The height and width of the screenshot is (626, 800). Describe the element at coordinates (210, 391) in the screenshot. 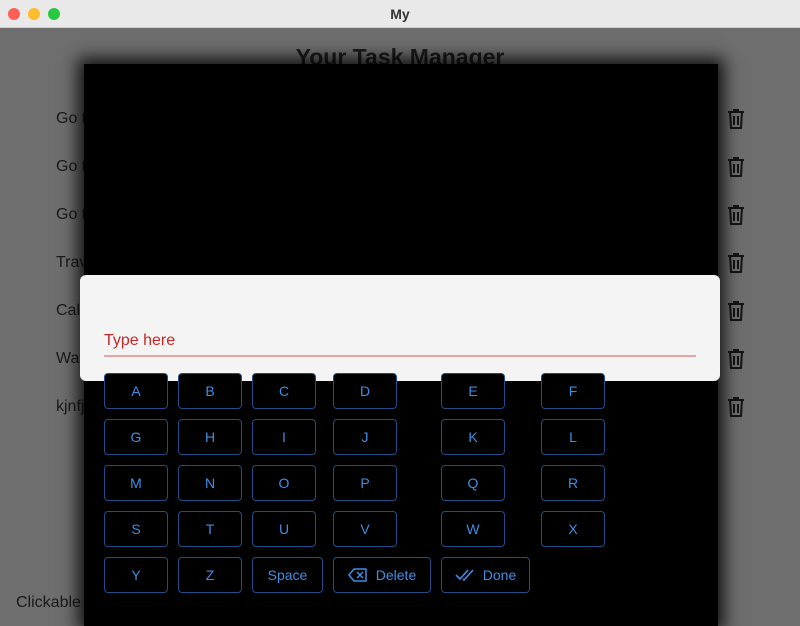

I see `key-b: B` at that location.